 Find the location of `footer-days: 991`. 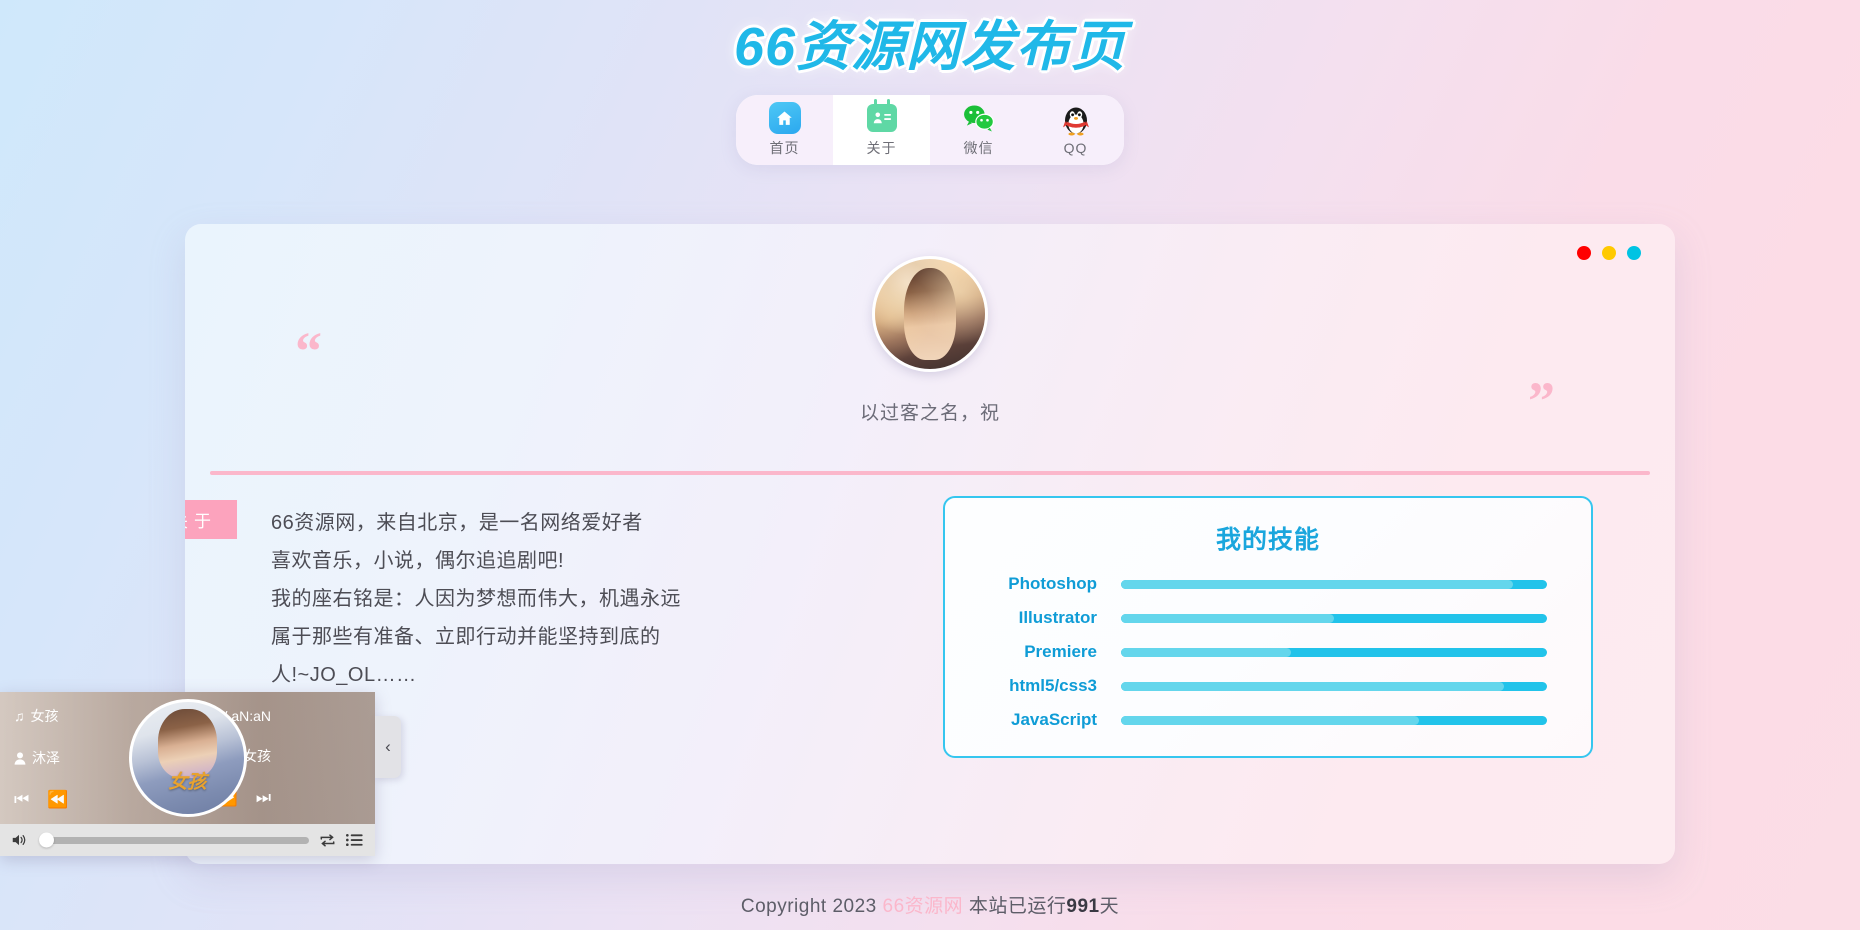

footer-days: 991 is located at coordinates (1083, 906).